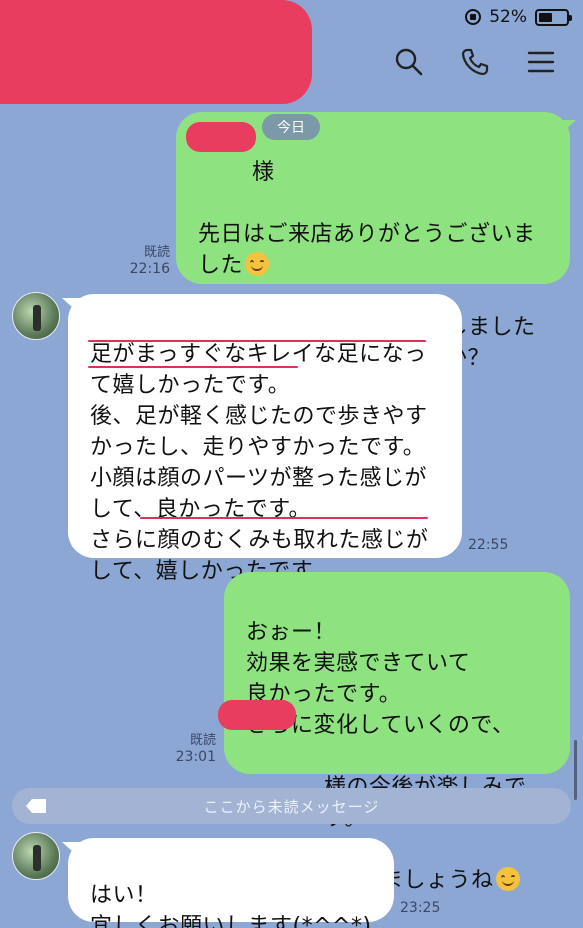 The height and width of the screenshot is (928, 583). I want to click on redacted-chat-title, so click(156, 52).